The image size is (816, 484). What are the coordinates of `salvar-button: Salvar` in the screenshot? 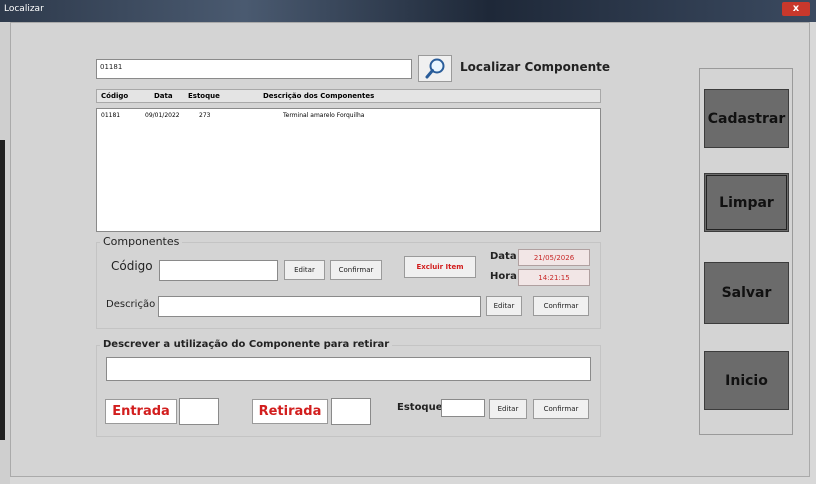 It's located at (746, 293).